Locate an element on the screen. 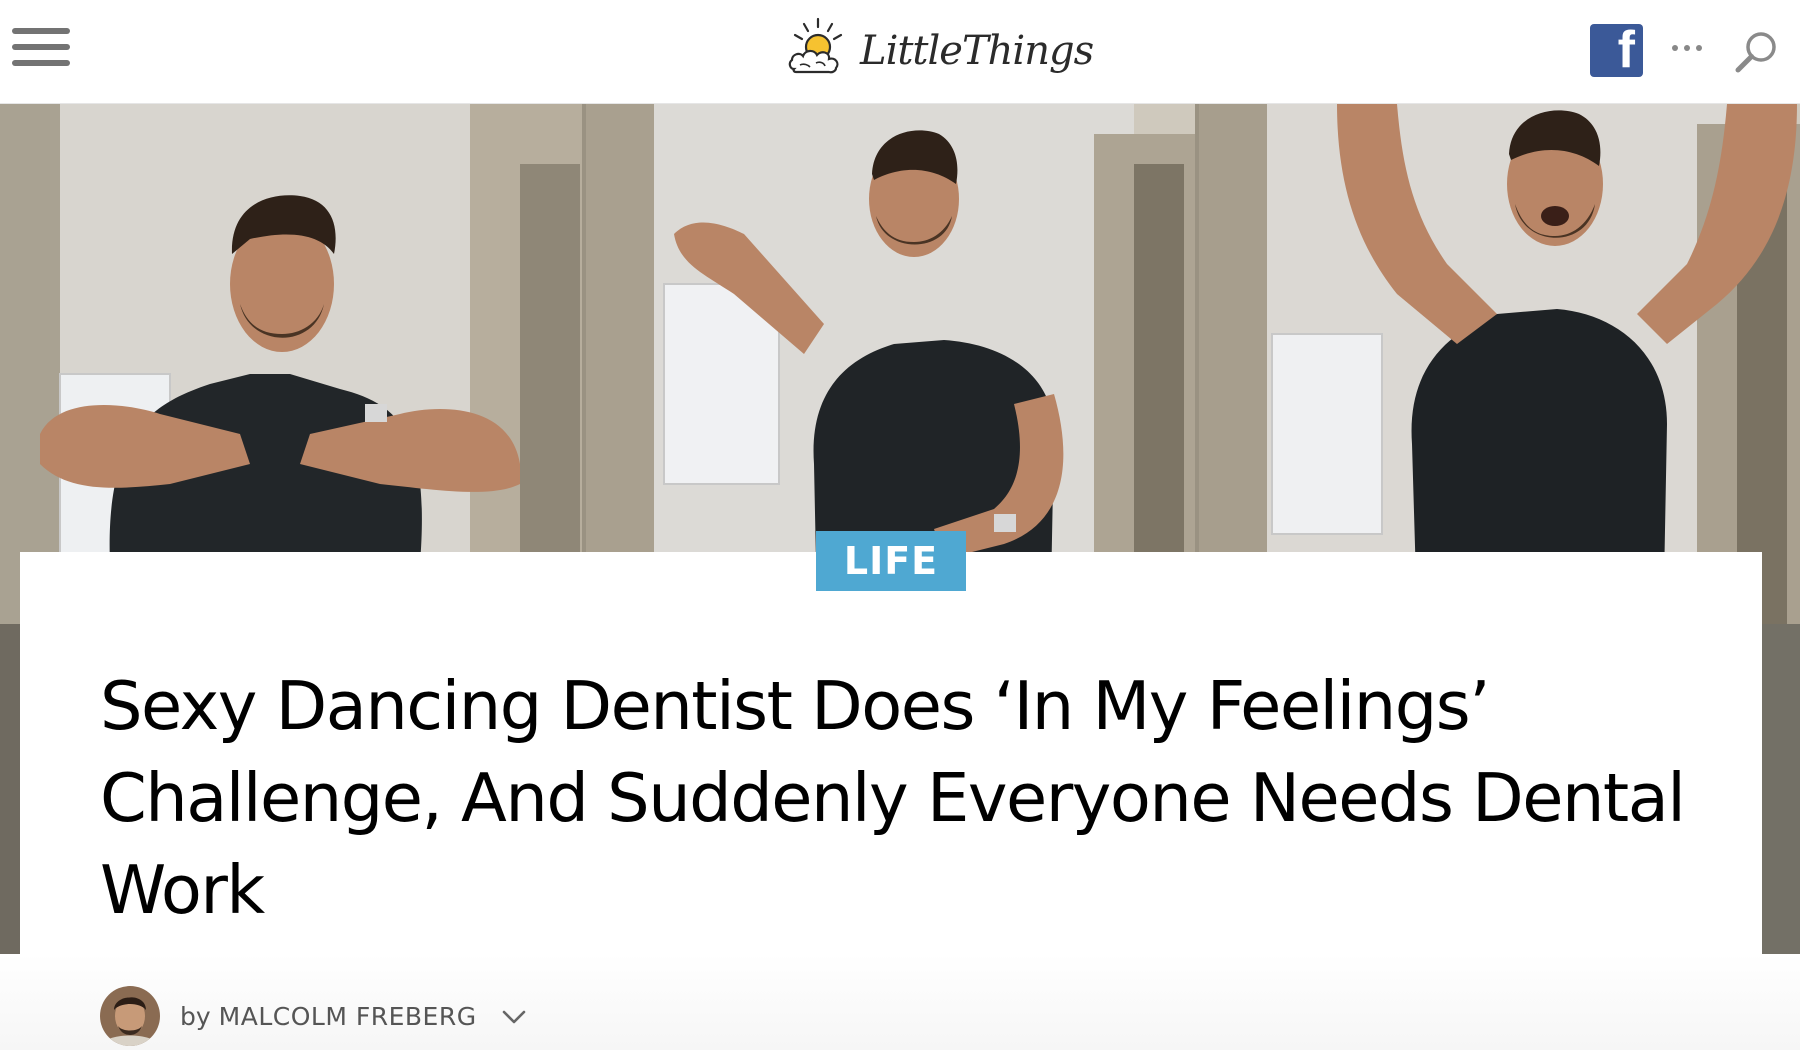  sun-cloud-logo-icon is located at coordinates (815, 45).